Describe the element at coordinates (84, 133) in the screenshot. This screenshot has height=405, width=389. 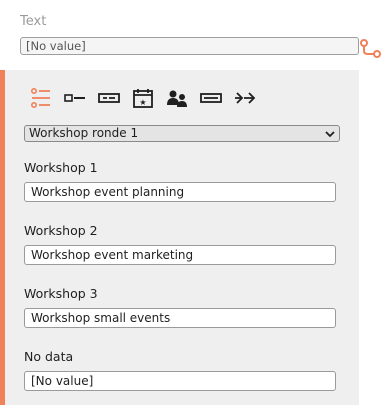
I see `workshop-round-selected: Workshop ronde 1` at that location.